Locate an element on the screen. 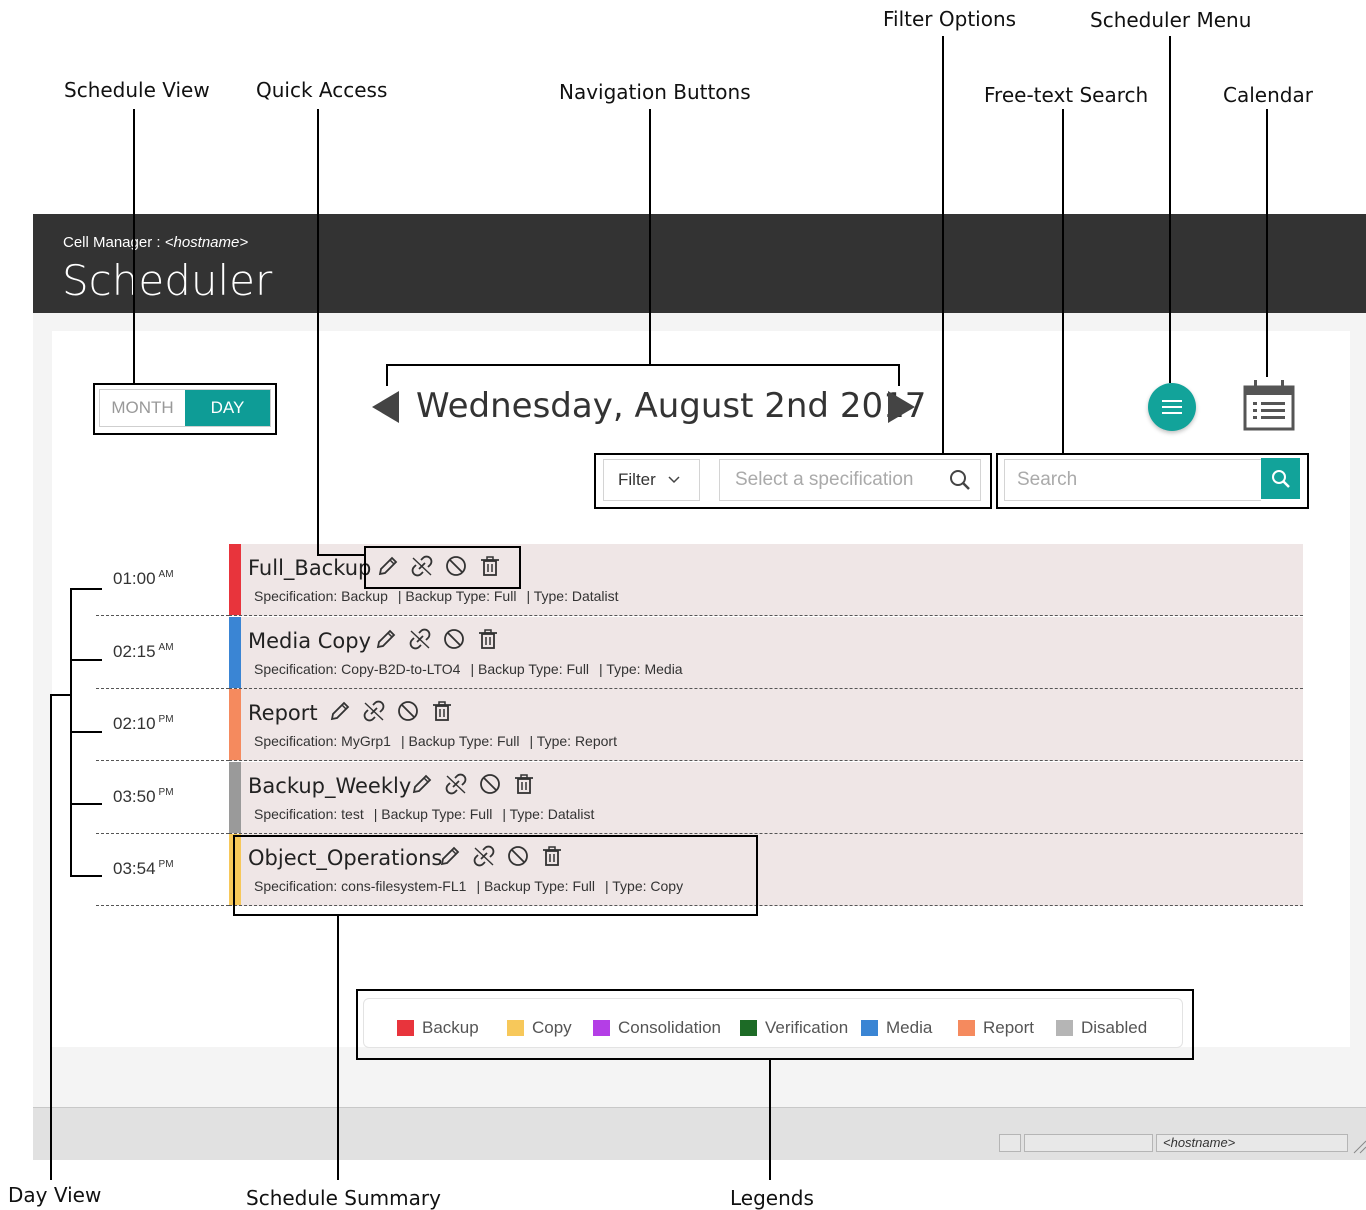 Image resolution: width=1366 pixels, height=1210 pixels. time-ampm: PM is located at coordinates (166, 793).